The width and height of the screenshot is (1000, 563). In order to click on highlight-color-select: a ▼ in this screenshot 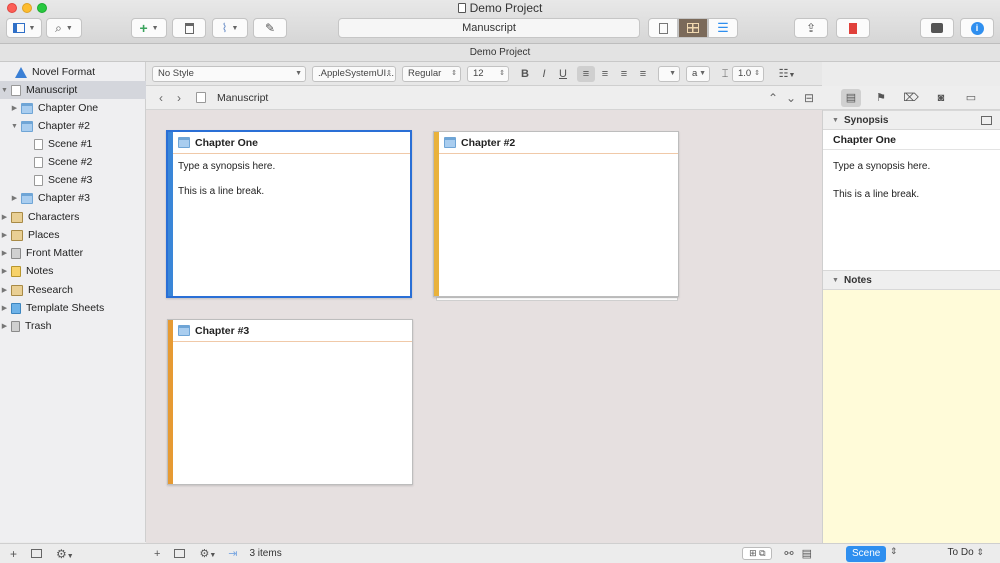, I will do `click(698, 74)`.